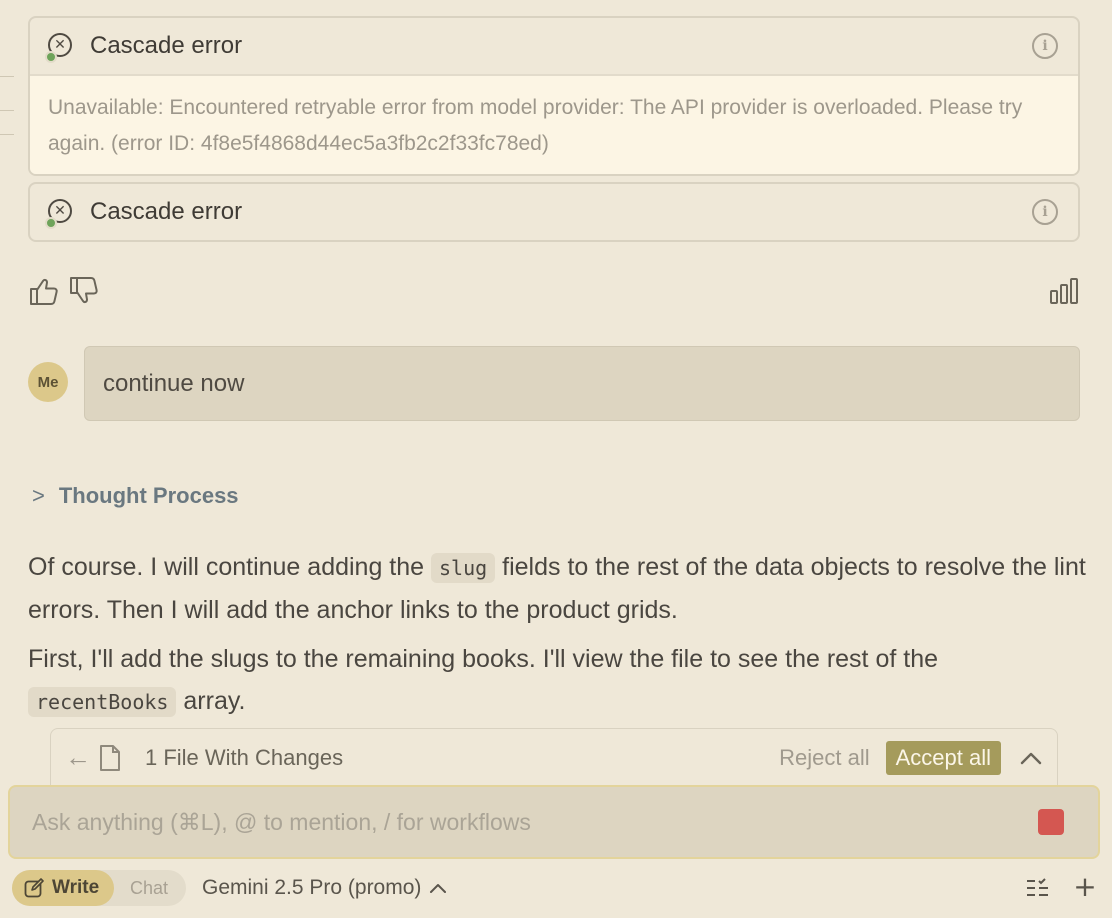 The height and width of the screenshot is (918, 1112). What do you see at coordinates (535, 822) in the screenshot?
I see `chat-input` at bounding box center [535, 822].